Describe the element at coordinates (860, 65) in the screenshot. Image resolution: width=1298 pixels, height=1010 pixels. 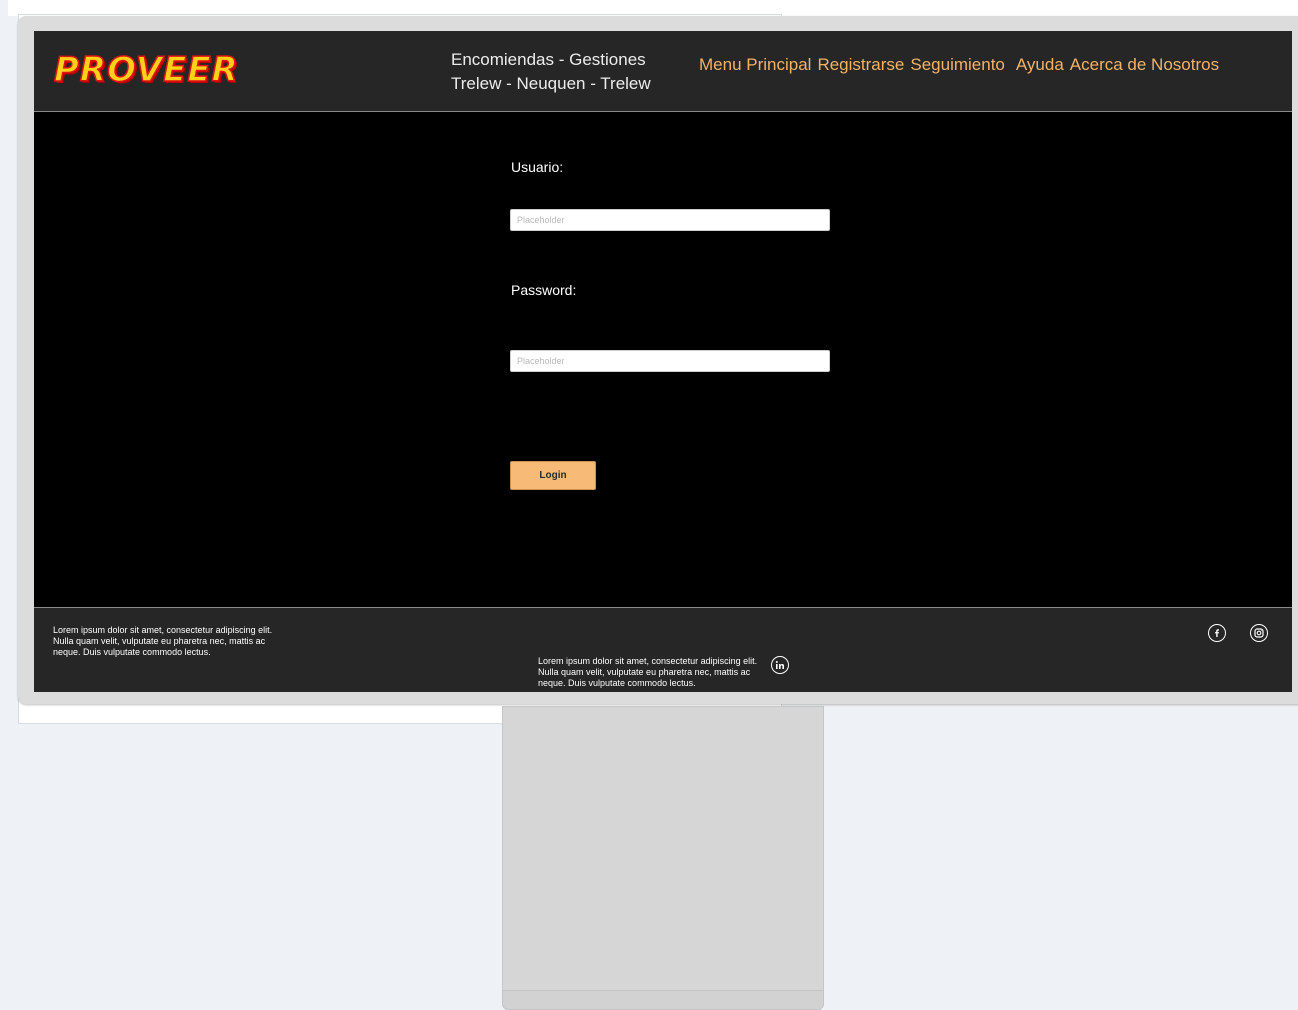
I see `nav-registrarse: Registrarse` at that location.